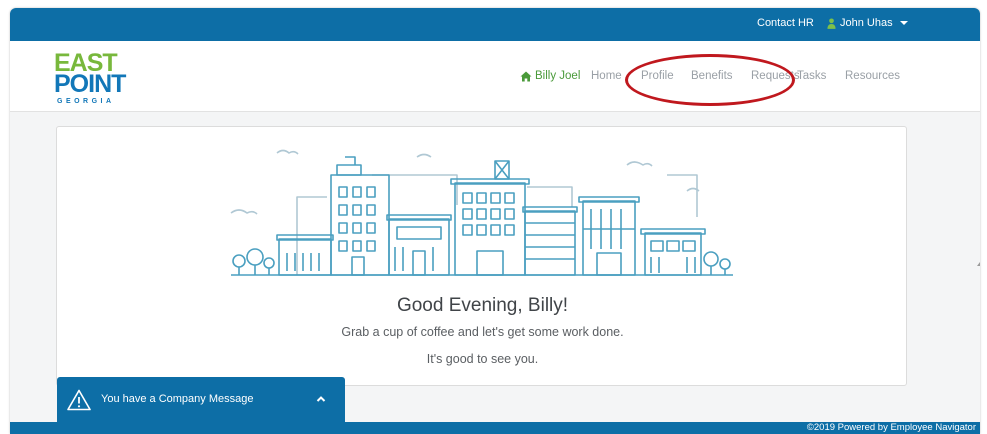  I want to click on person-icon, so click(831, 23).